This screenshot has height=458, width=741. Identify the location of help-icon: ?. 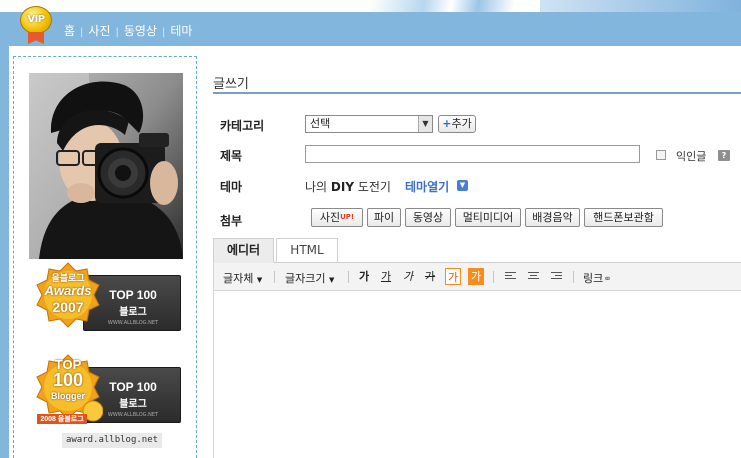
(724, 155).